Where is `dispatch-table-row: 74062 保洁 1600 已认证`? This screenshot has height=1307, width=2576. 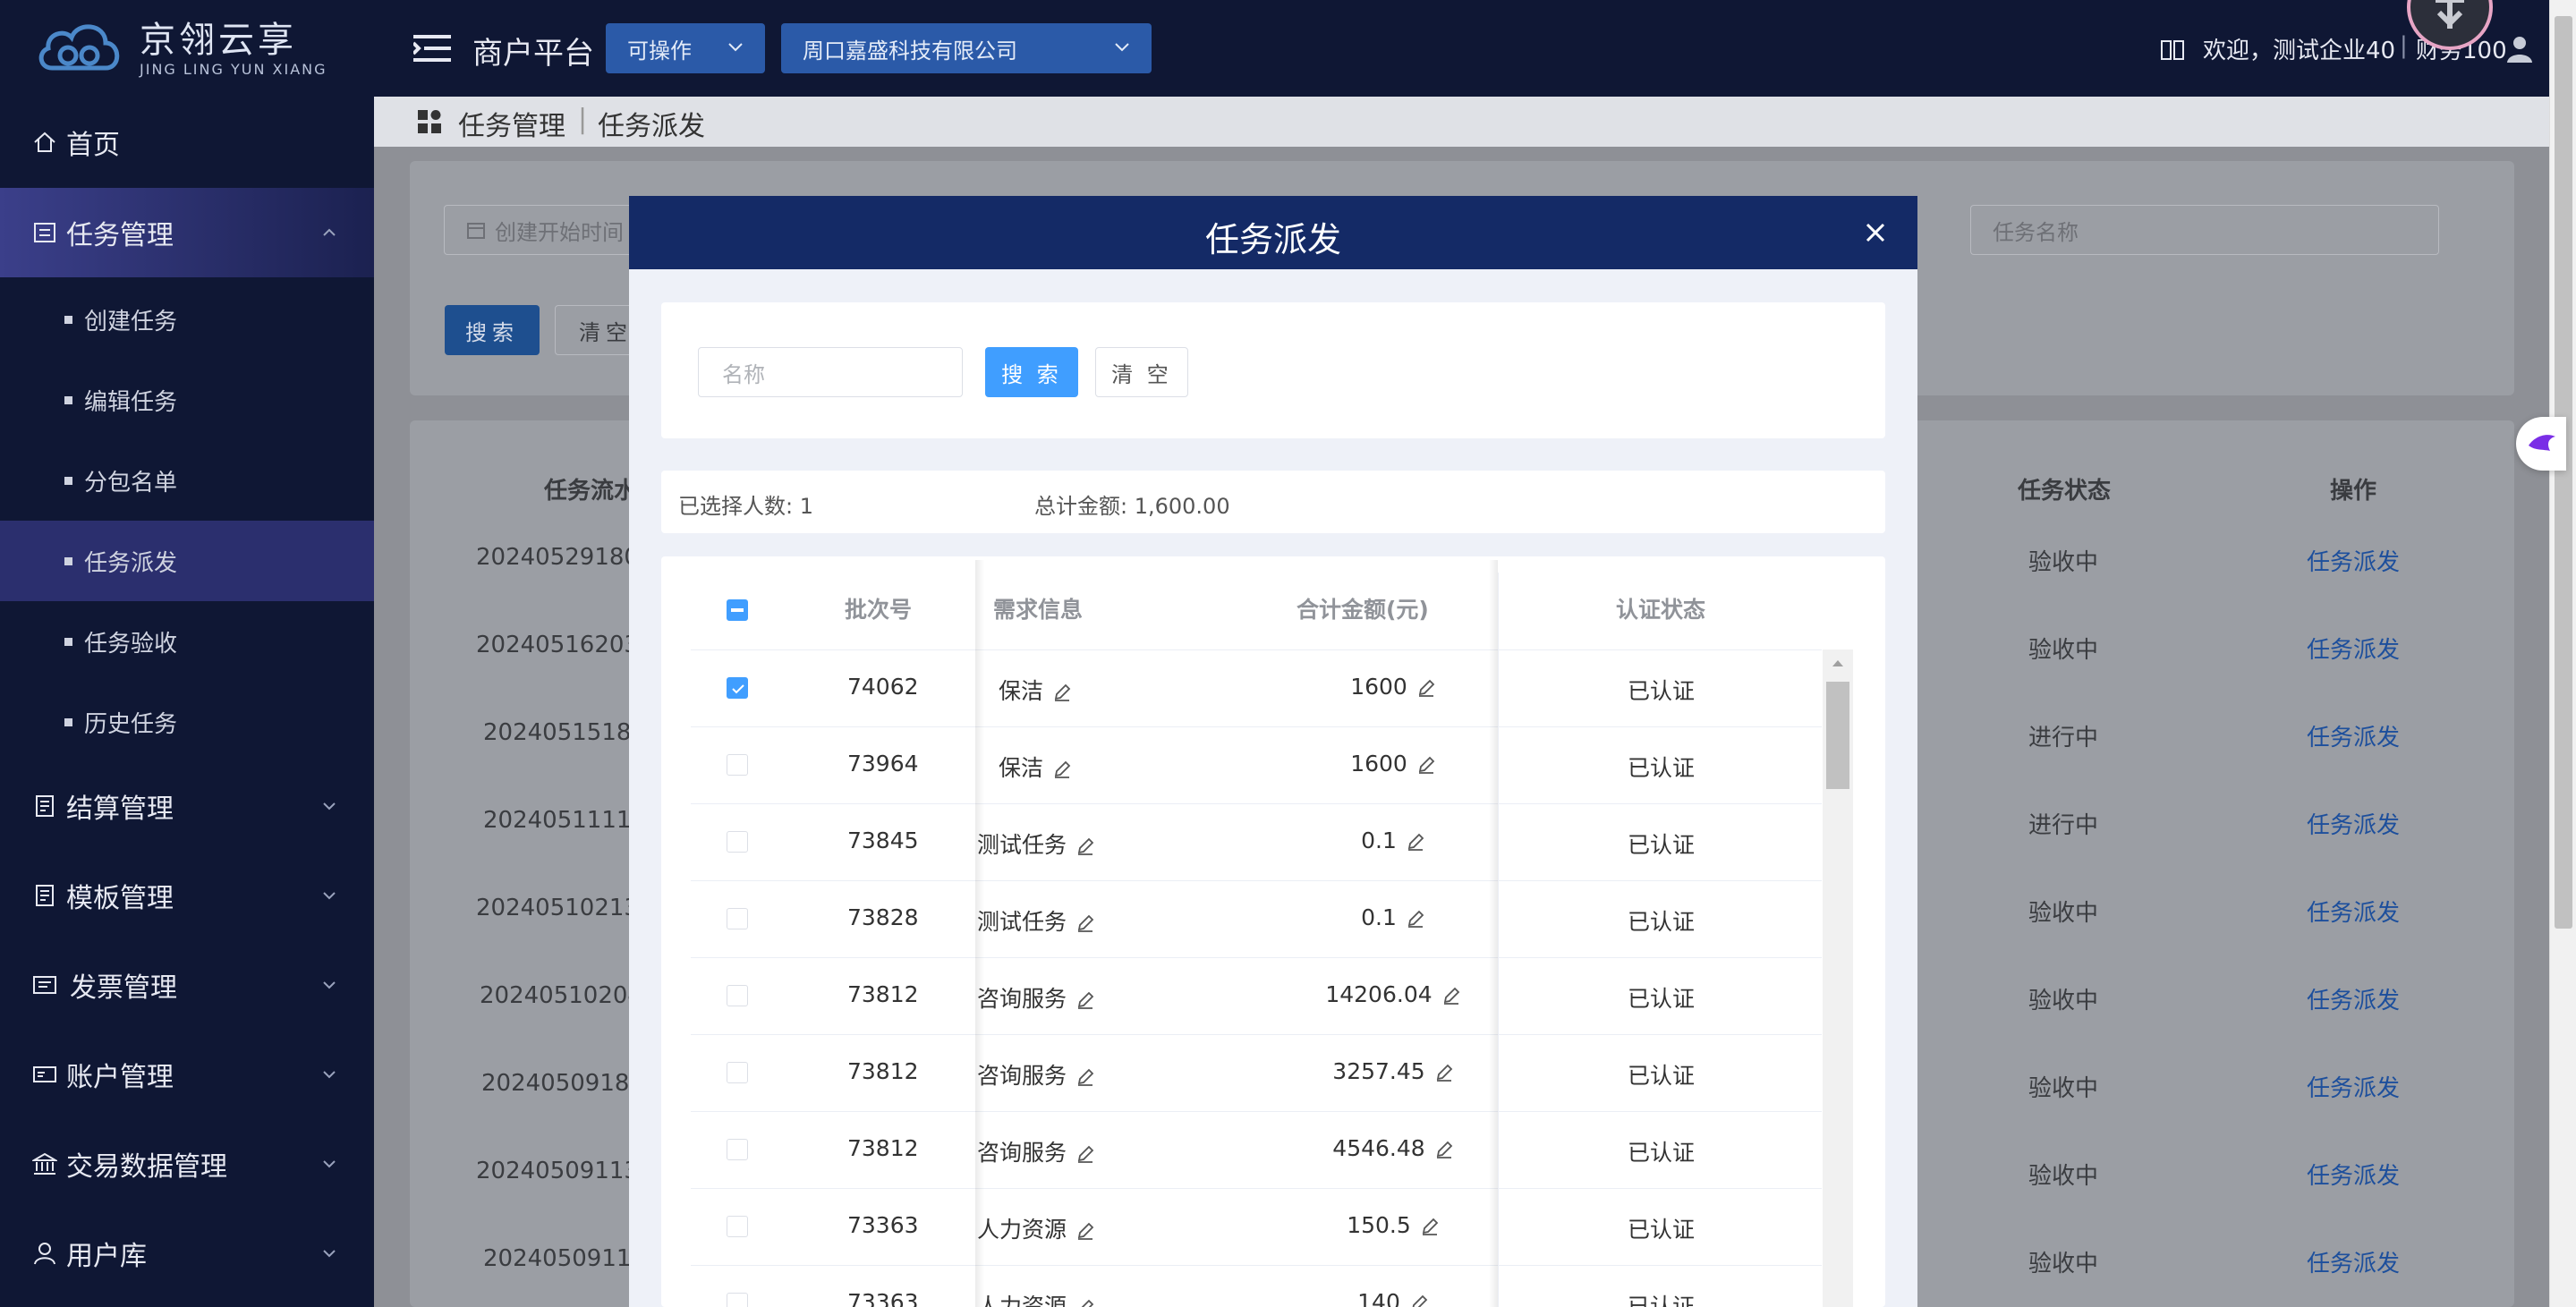
dispatch-table-row: 74062 保洁 1600 已认证 is located at coordinates (1256, 688).